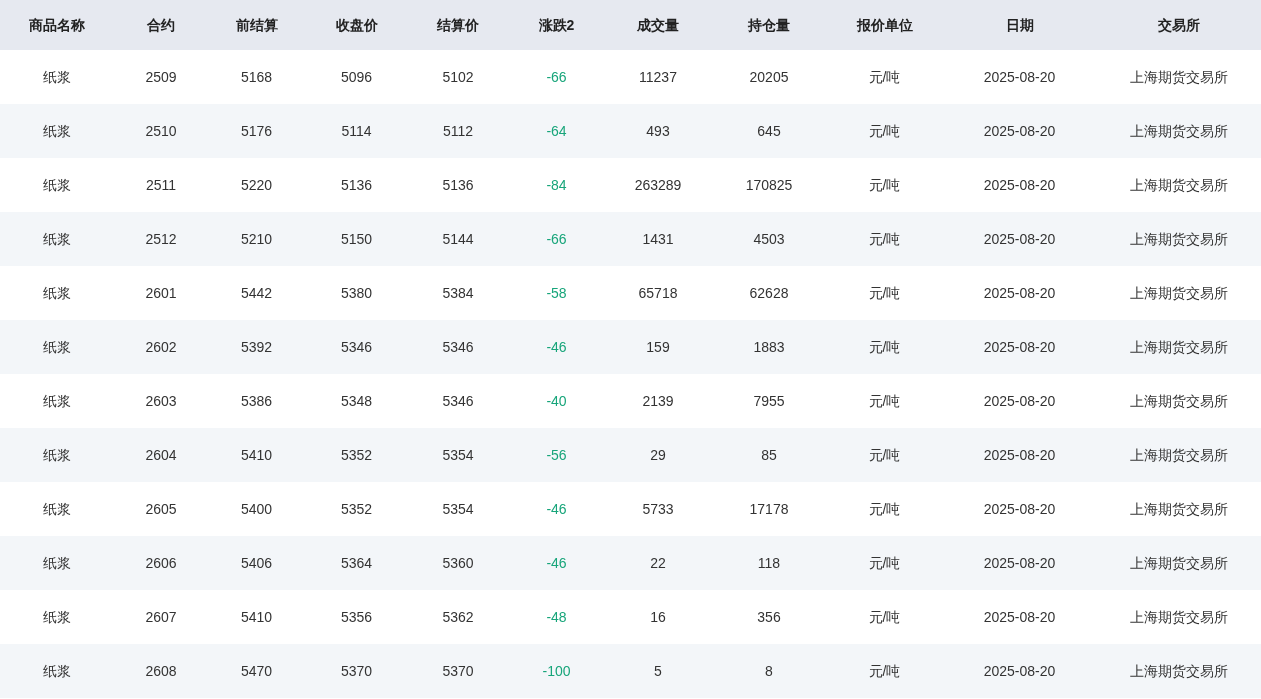 The width and height of the screenshot is (1261, 699). What do you see at coordinates (769, 239) in the screenshot?
I see `table-cell-text: 4503` at bounding box center [769, 239].